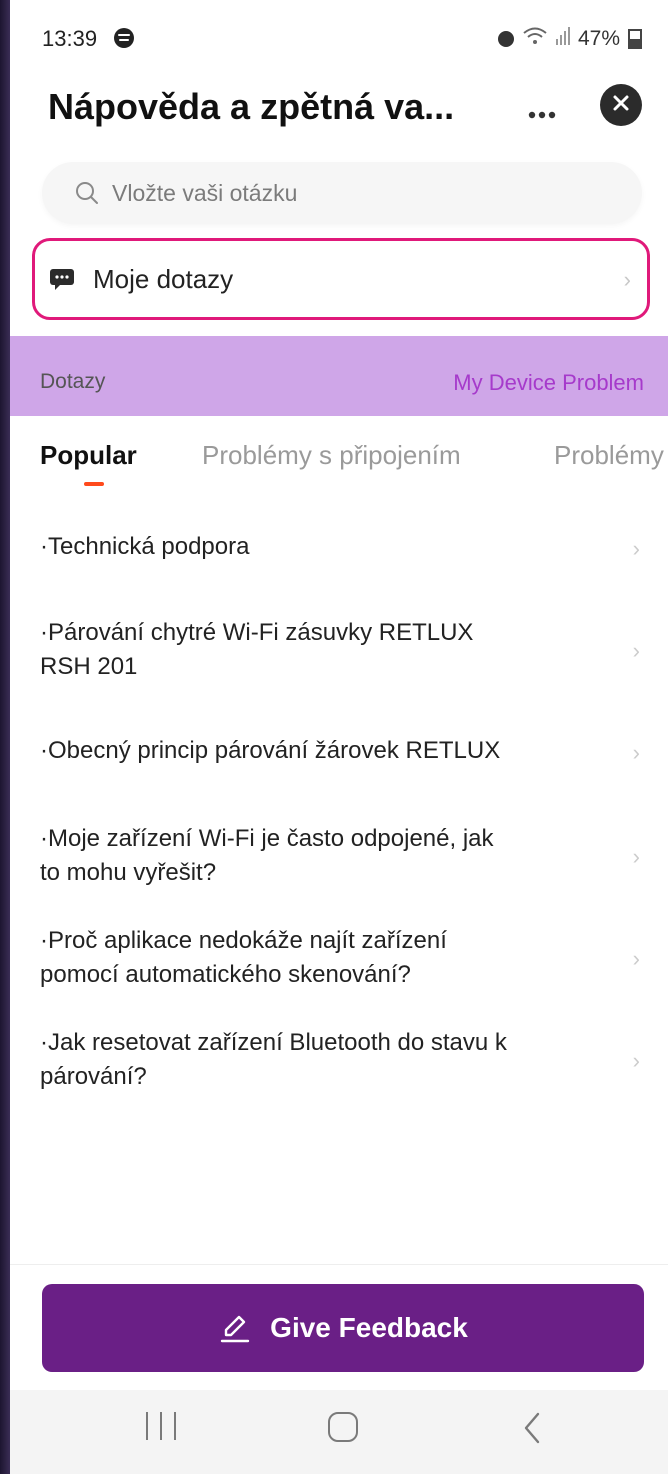 The height and width of the screenshot is (1474, 668). Describe the element at coordinates (62, 279) in the screenshot. I see `chat-icon` at that location.